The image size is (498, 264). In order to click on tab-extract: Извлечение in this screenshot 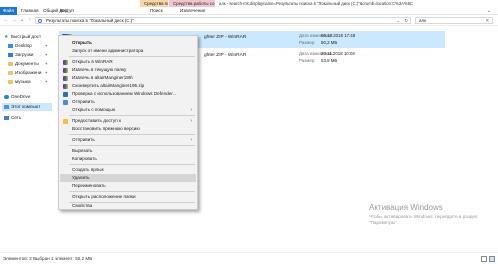, I will do `click(192, 11)`.